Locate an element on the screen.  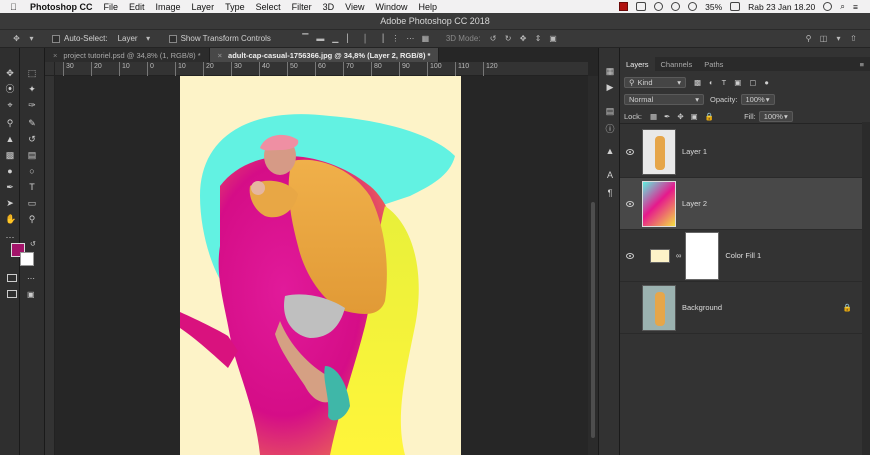
smart-filter-icon: ▢ is located at coordinates (752, 82).